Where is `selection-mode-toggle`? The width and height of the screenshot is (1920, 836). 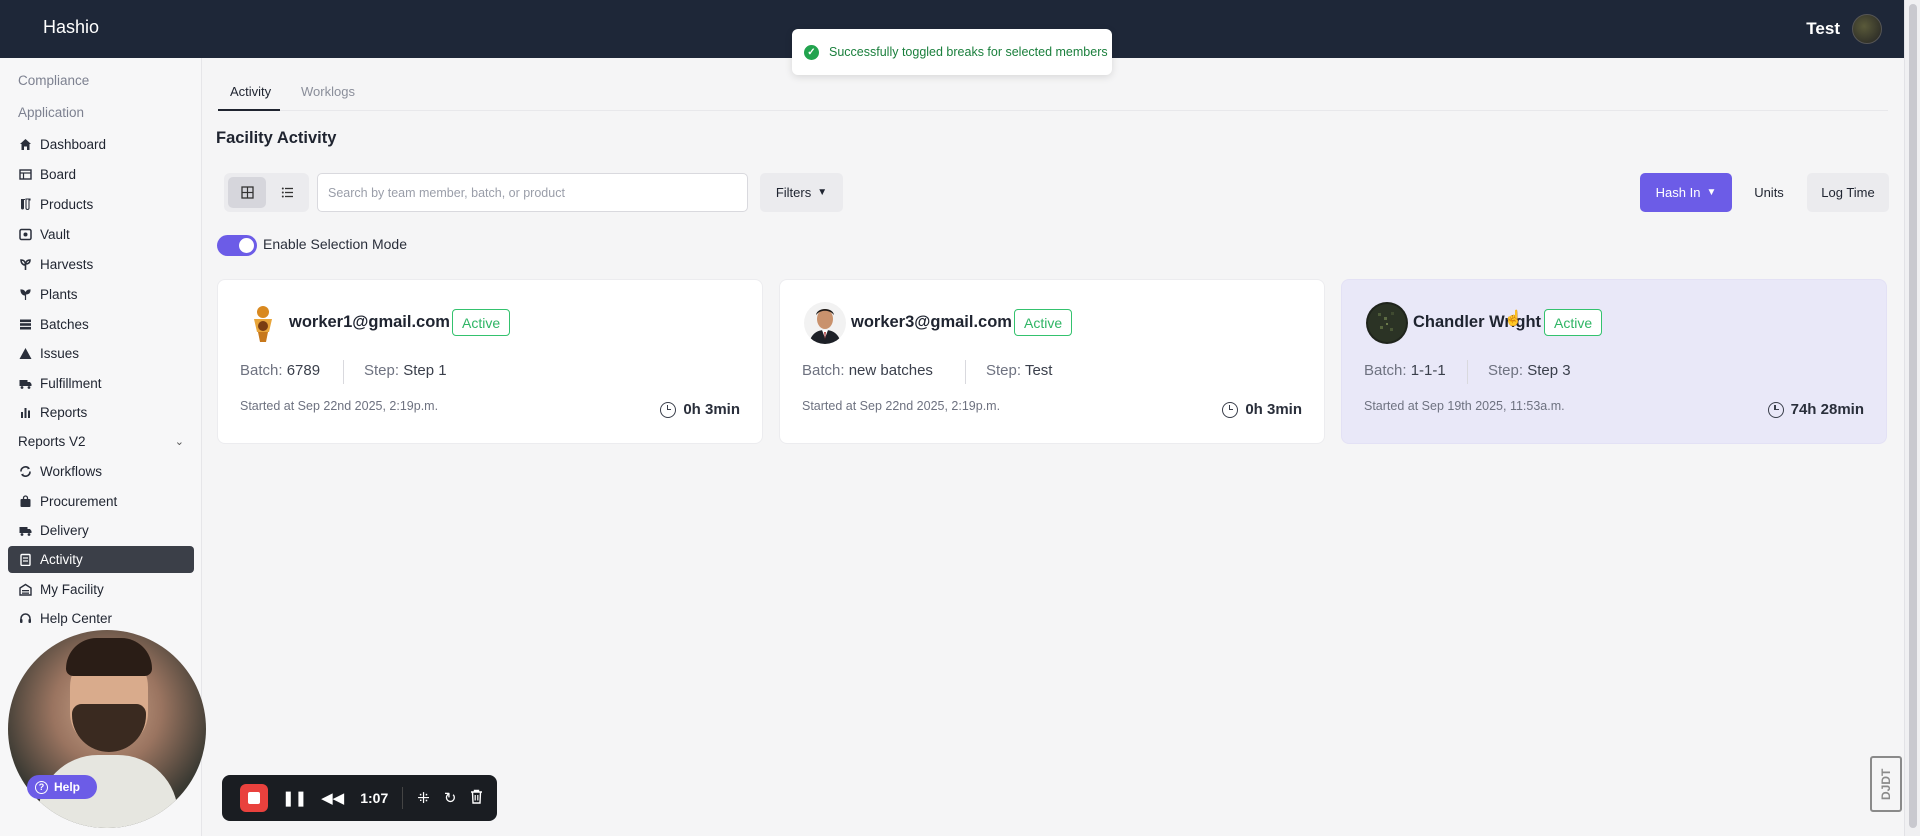 selection-mode-toggle is located at coordinates (237, 245).